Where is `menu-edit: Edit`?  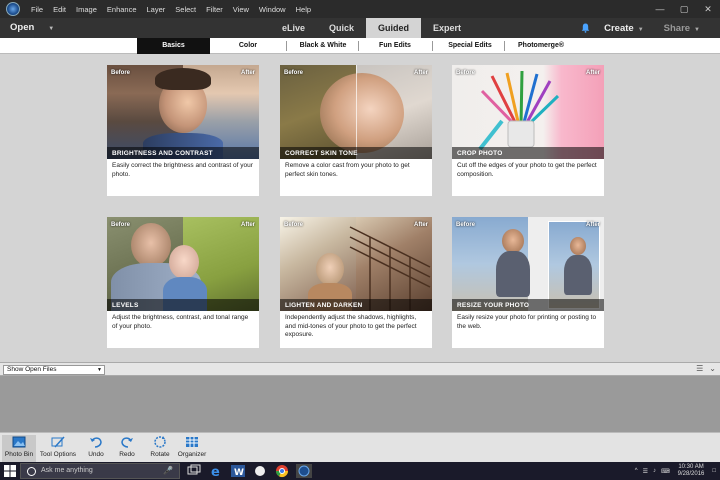
menu-edit: Edit is located at coordinates (59, 9).